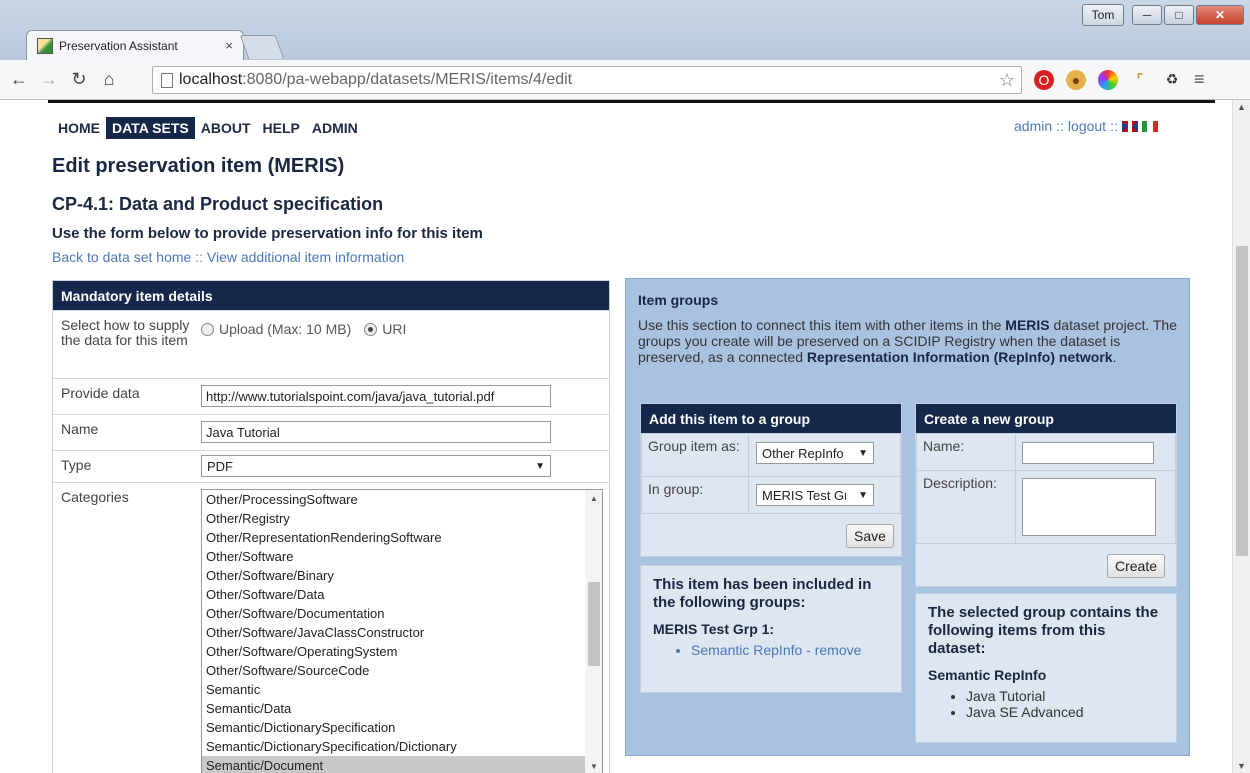 The image size is (1250, 773). I want to click on category-option: Other/Software/JavaClassConstructor, so click(402, 632).